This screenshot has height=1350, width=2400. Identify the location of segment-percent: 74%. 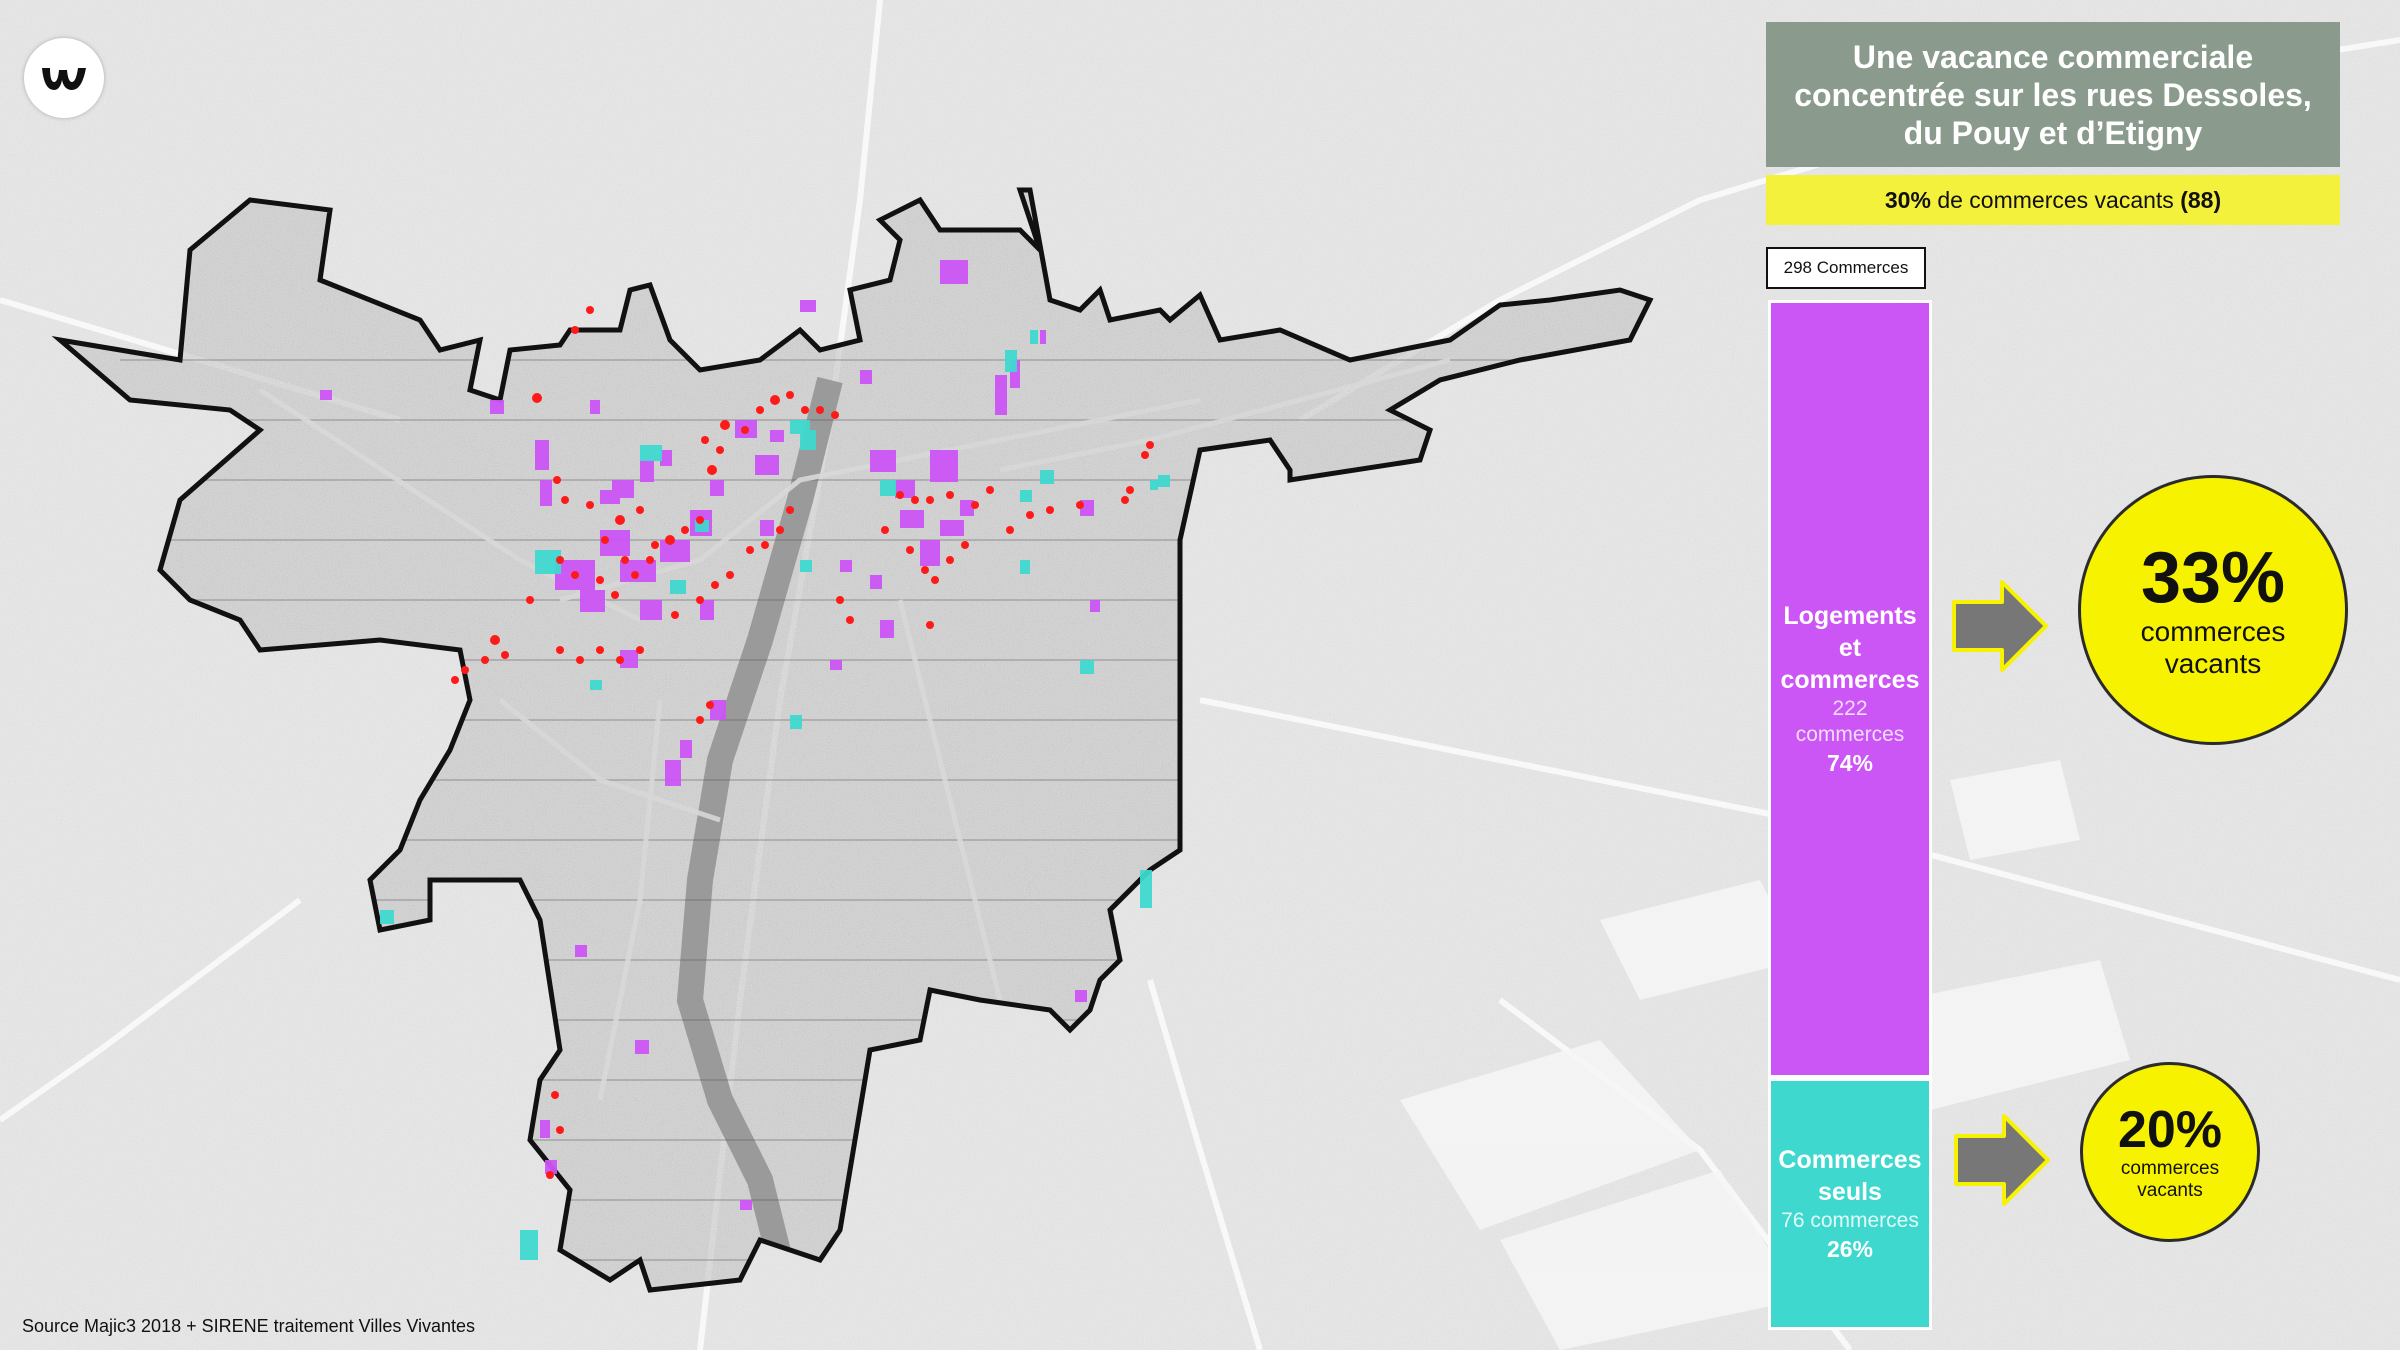
(1850, 763).